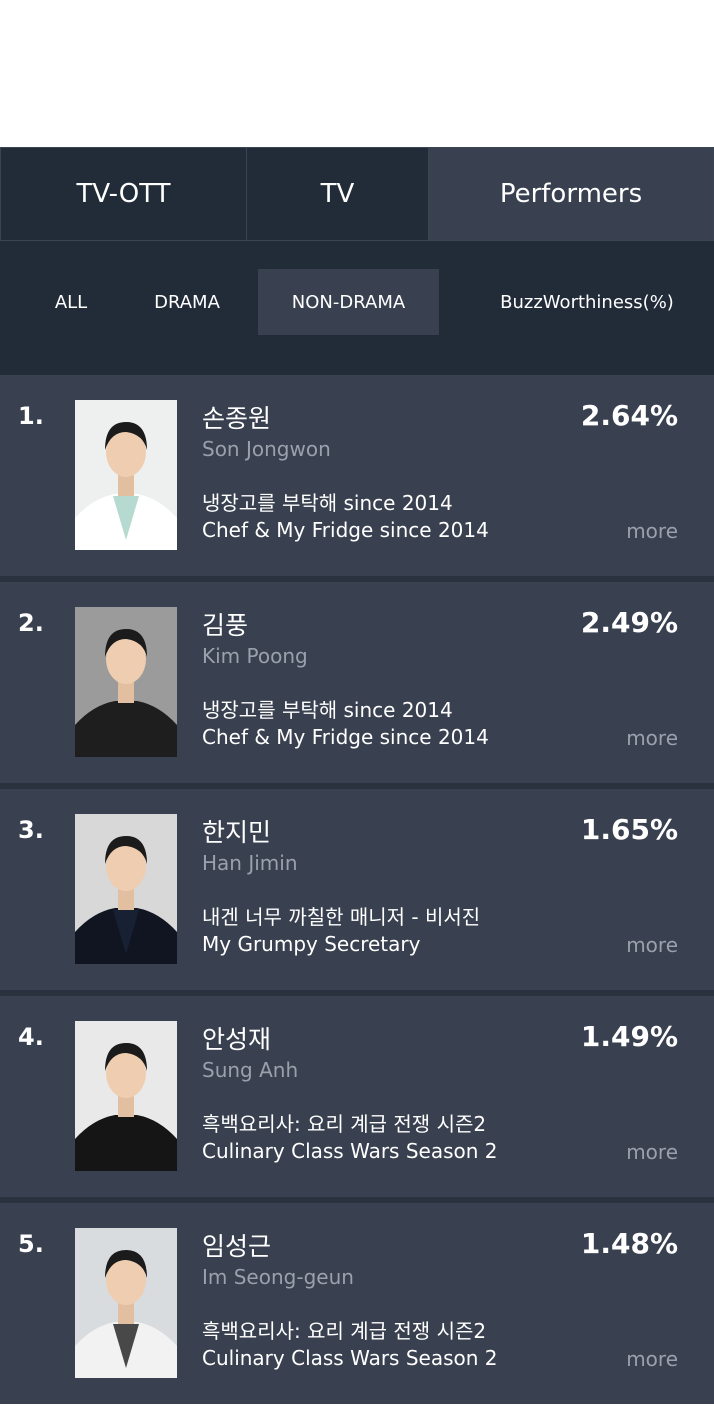 This screenshot has width=714, height=1406. What do you see at coordinates (311, 944) in the screenshot?
I see `program-title-english: My Grumpy Secretary` at bounding box center [311, 944].